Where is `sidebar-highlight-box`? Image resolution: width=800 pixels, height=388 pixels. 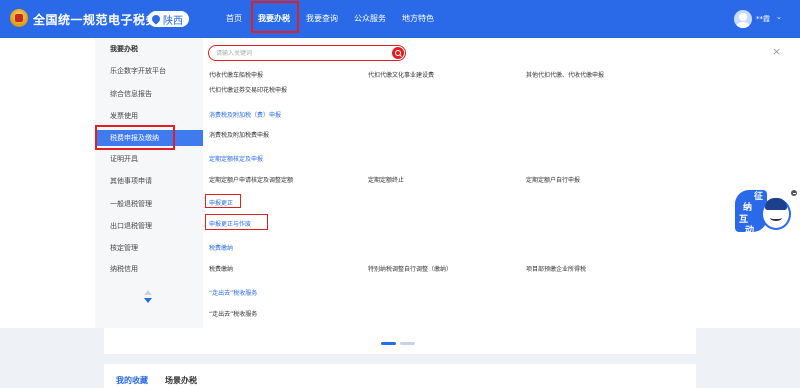 sidebar-highlight-box is located at coordinates (135, 137).